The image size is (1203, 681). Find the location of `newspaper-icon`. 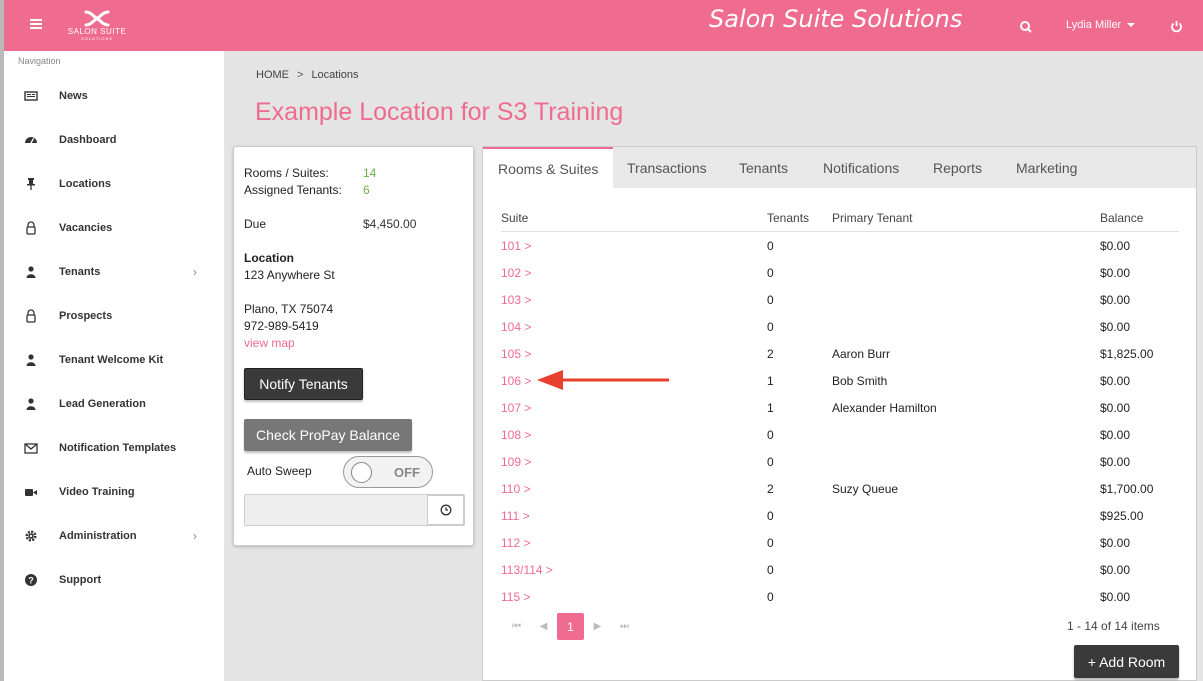

newspaper-icon is located at coordinates (31, 96).